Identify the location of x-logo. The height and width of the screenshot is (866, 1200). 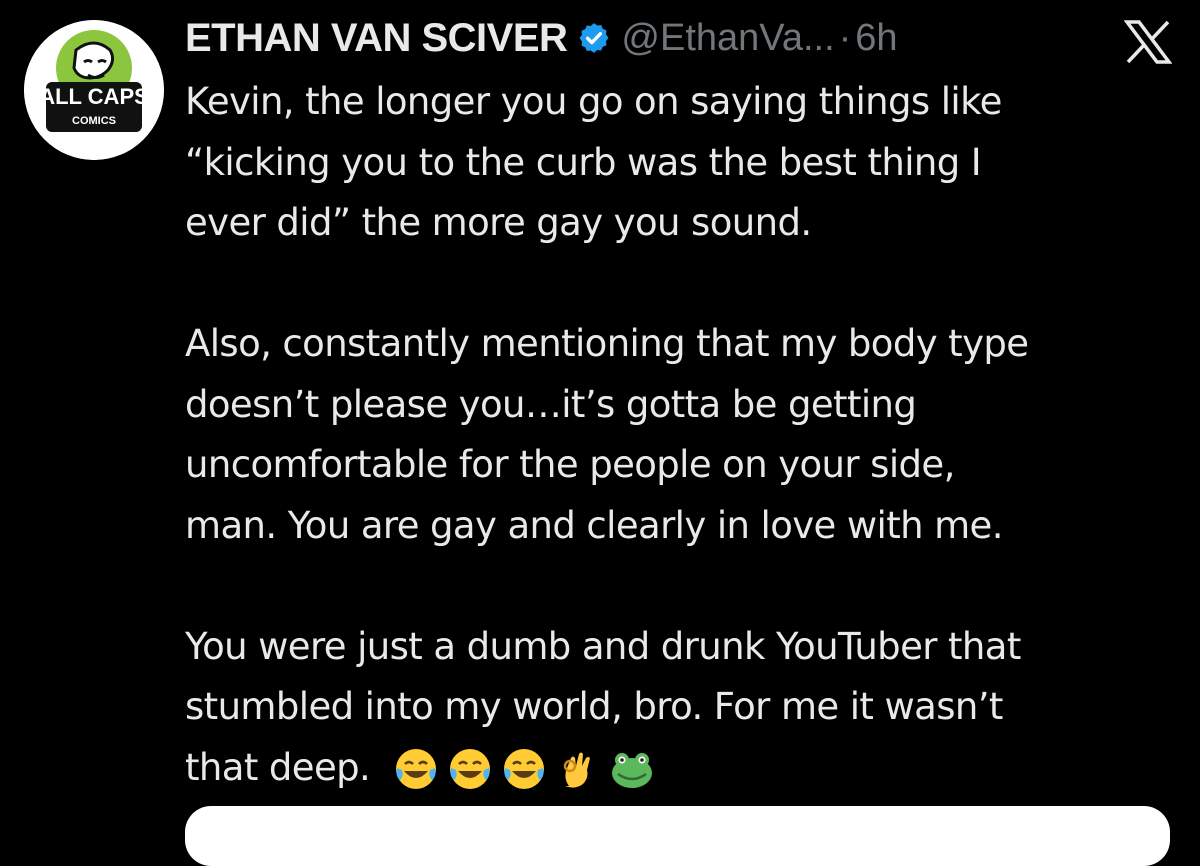
(1148, 42).